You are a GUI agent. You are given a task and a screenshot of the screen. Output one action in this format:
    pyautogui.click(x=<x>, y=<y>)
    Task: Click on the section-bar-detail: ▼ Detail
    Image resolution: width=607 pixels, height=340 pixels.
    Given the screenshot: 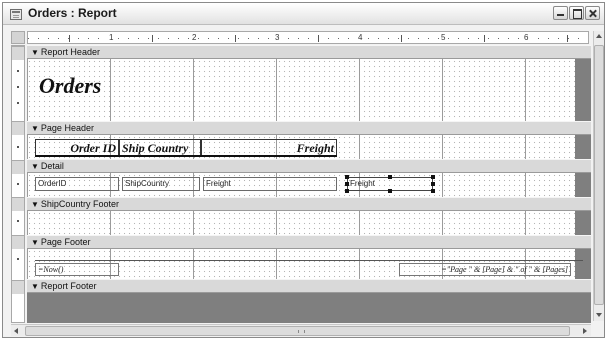 What is the action you would take?
    pyautogui.click(x=309, y=166)
    